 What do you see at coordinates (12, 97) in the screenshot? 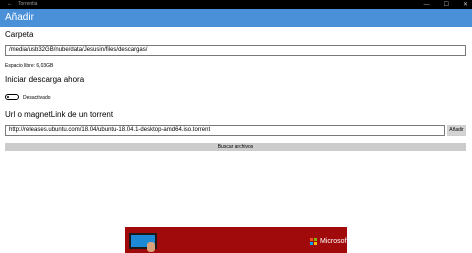
I see `start-now-toggle` at bounding box center [12, 97].